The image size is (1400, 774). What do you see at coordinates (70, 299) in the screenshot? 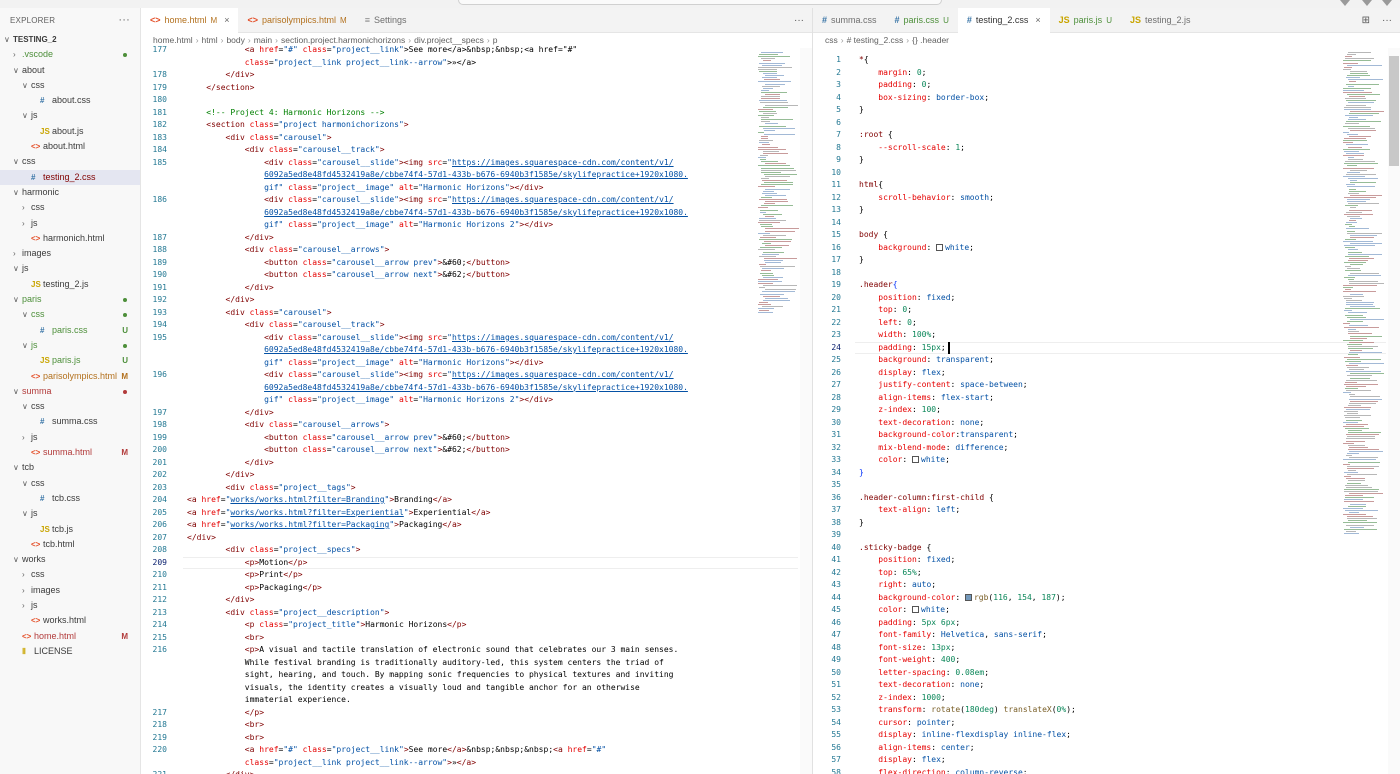
I see `tree-item-paris: ∨ paris` at bounding box center [70, 299].